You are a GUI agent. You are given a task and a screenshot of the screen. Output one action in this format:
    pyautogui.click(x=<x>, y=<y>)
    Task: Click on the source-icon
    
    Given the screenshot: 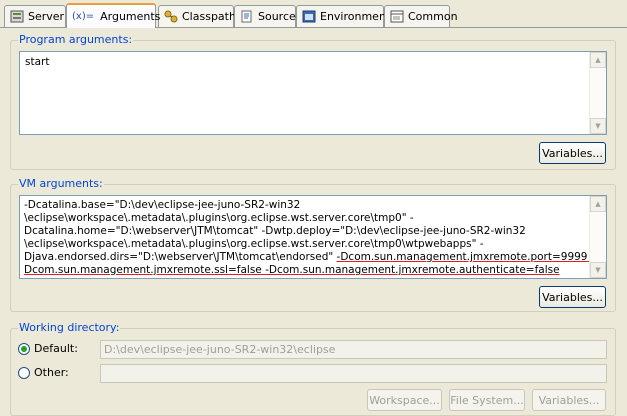 What is the action you would take?
    pyautogui.click(x=247, y=16)
    